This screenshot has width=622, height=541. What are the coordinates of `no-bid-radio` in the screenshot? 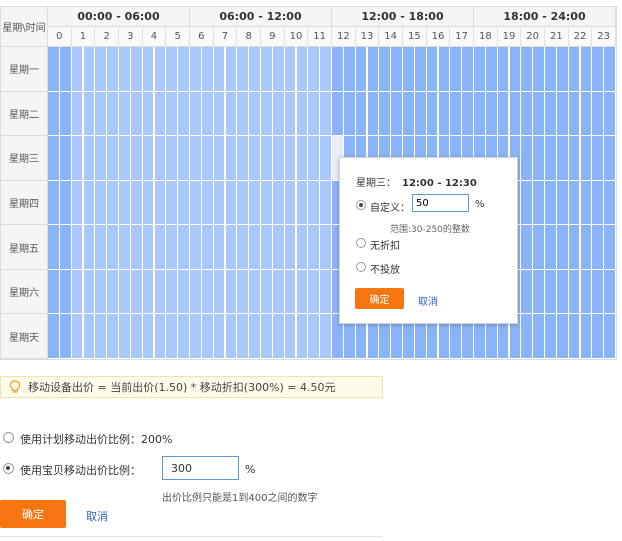 It's located at (361, 267).